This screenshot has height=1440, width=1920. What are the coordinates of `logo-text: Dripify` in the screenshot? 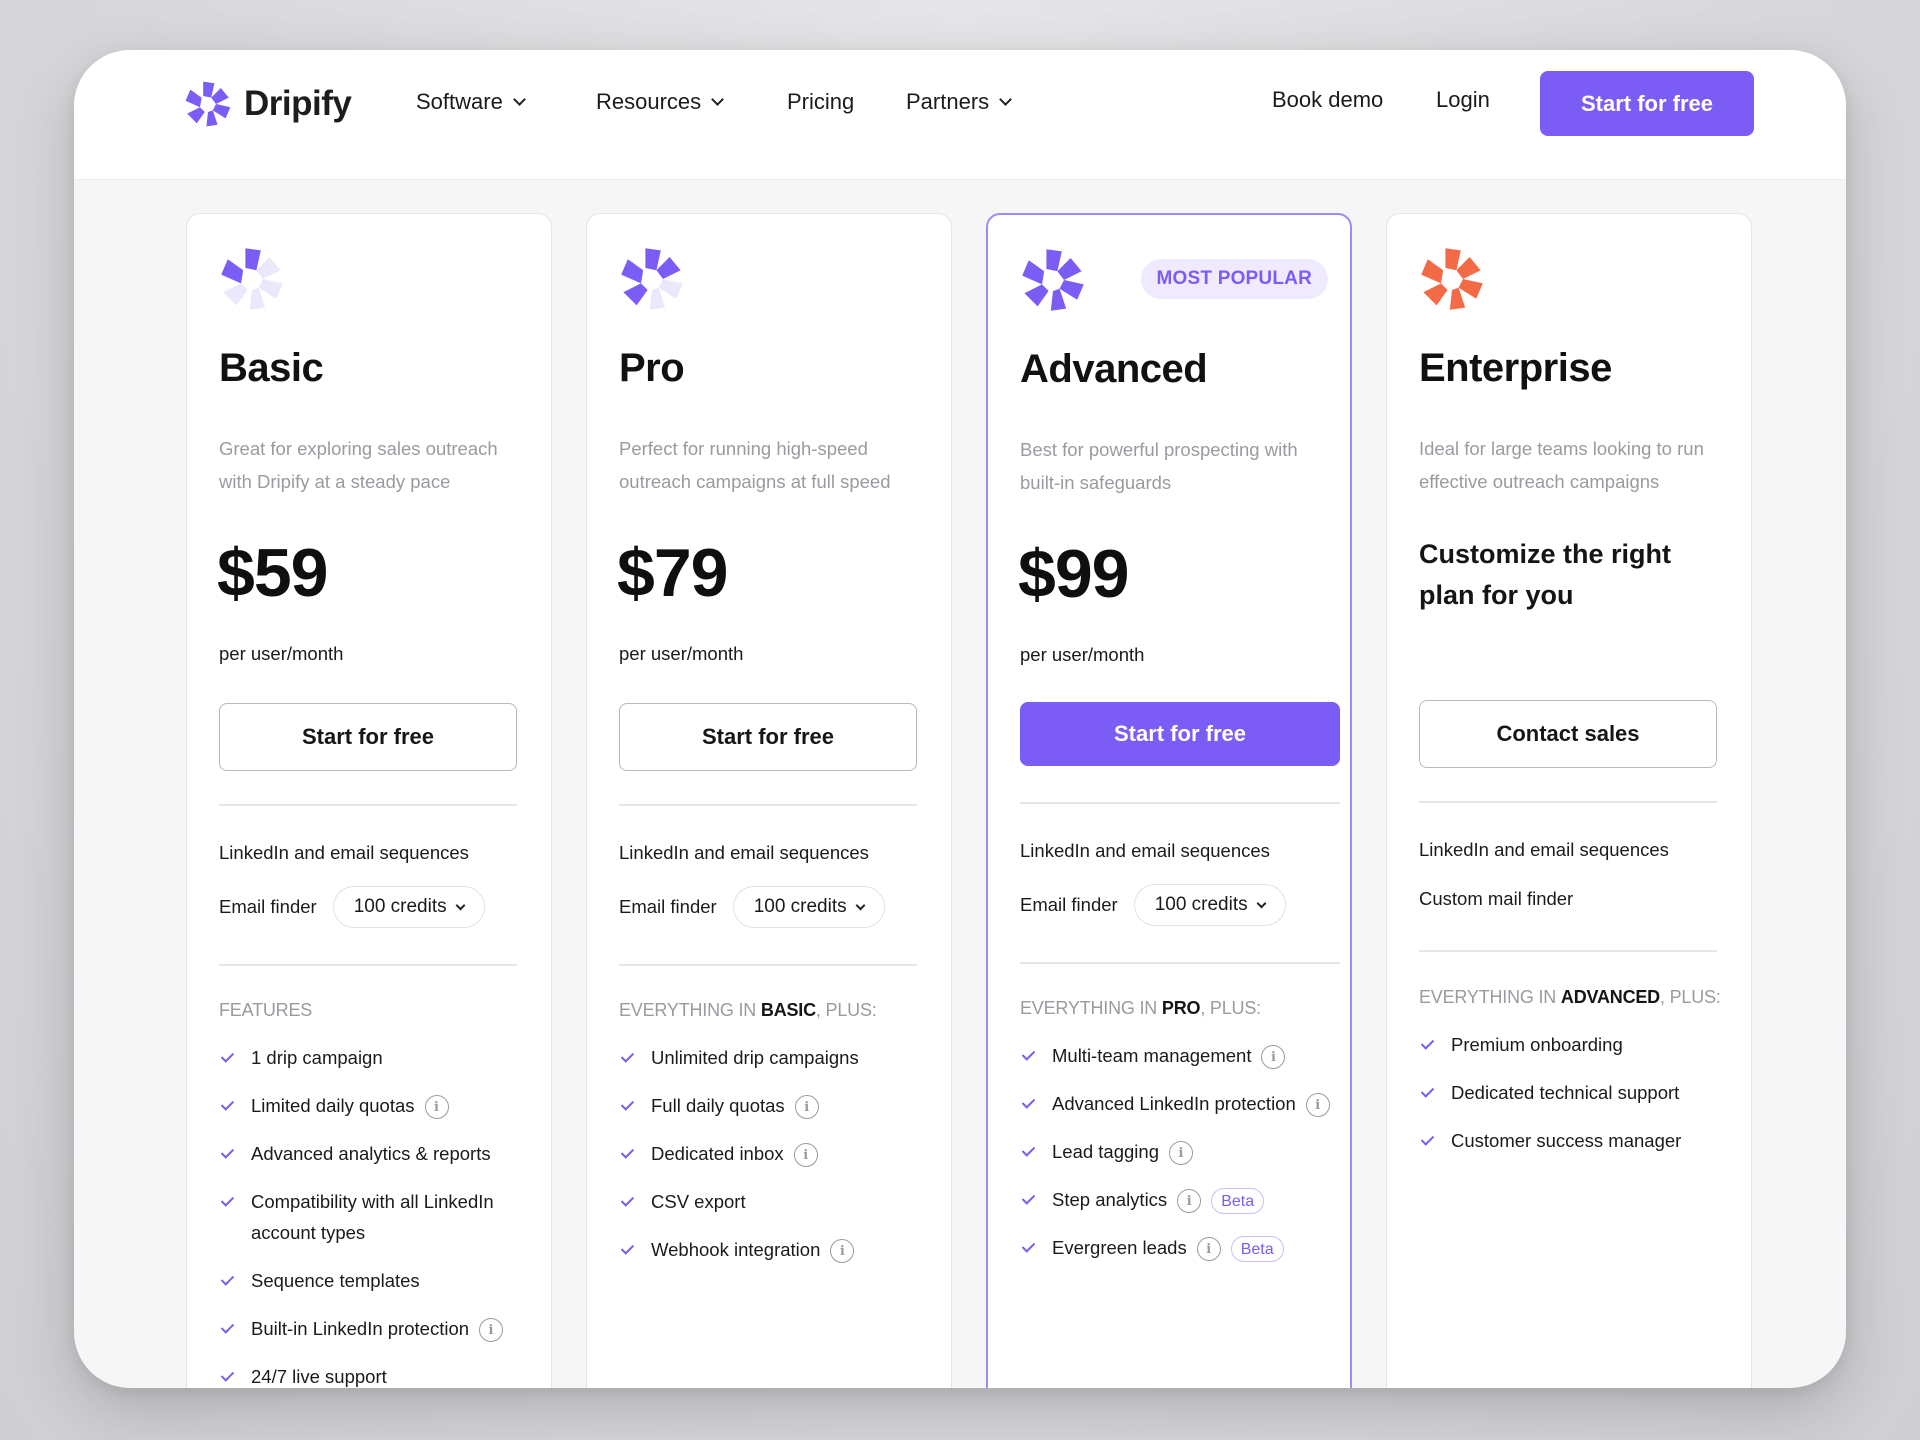 It's located at (298, 103).